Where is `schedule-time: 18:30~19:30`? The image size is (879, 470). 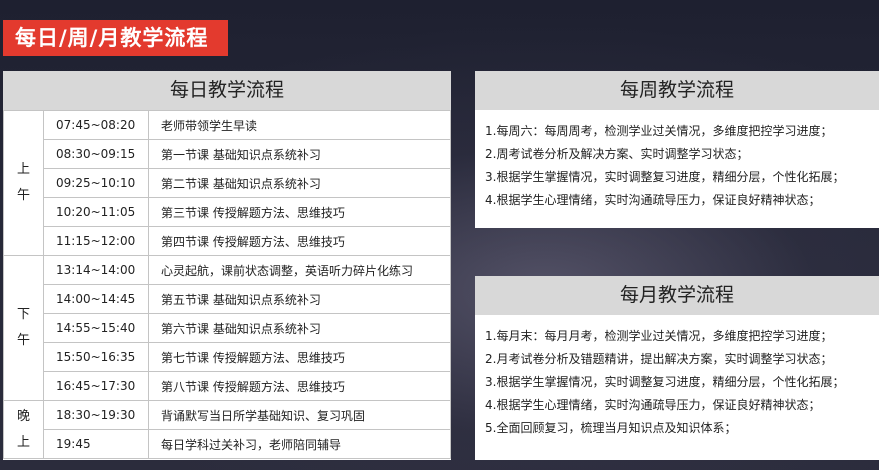 schedule-time: 18:30~19:30 is located at coordinates (96, 415).